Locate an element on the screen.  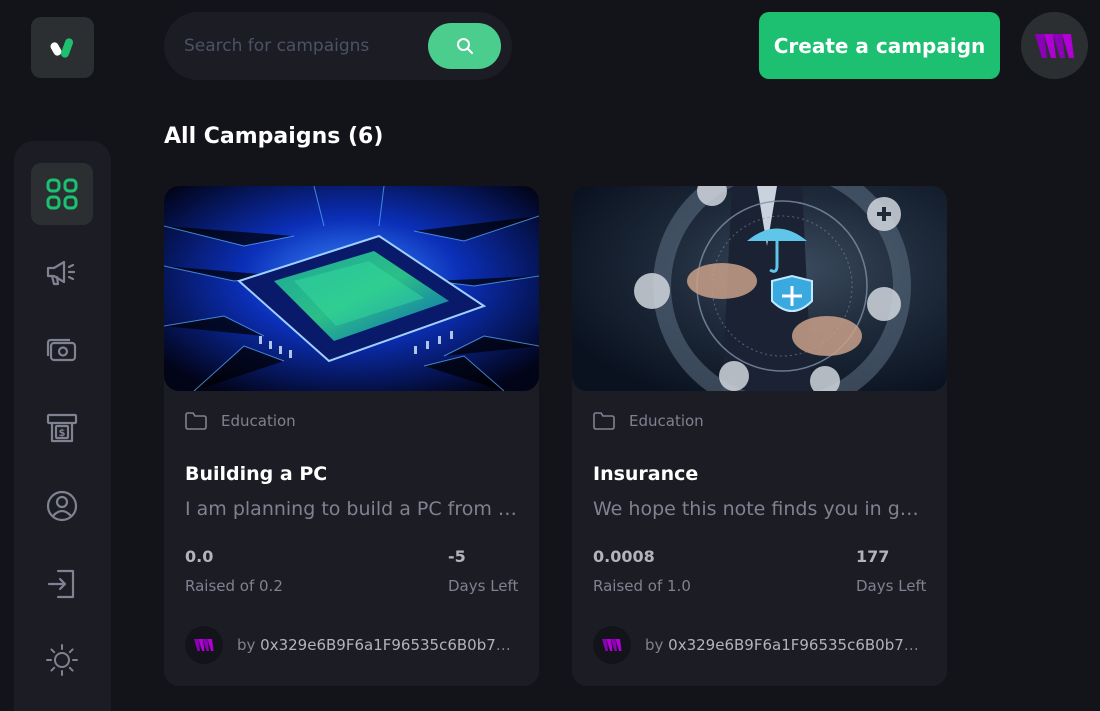
megaphone-icon is located at coordinates (61, 273).